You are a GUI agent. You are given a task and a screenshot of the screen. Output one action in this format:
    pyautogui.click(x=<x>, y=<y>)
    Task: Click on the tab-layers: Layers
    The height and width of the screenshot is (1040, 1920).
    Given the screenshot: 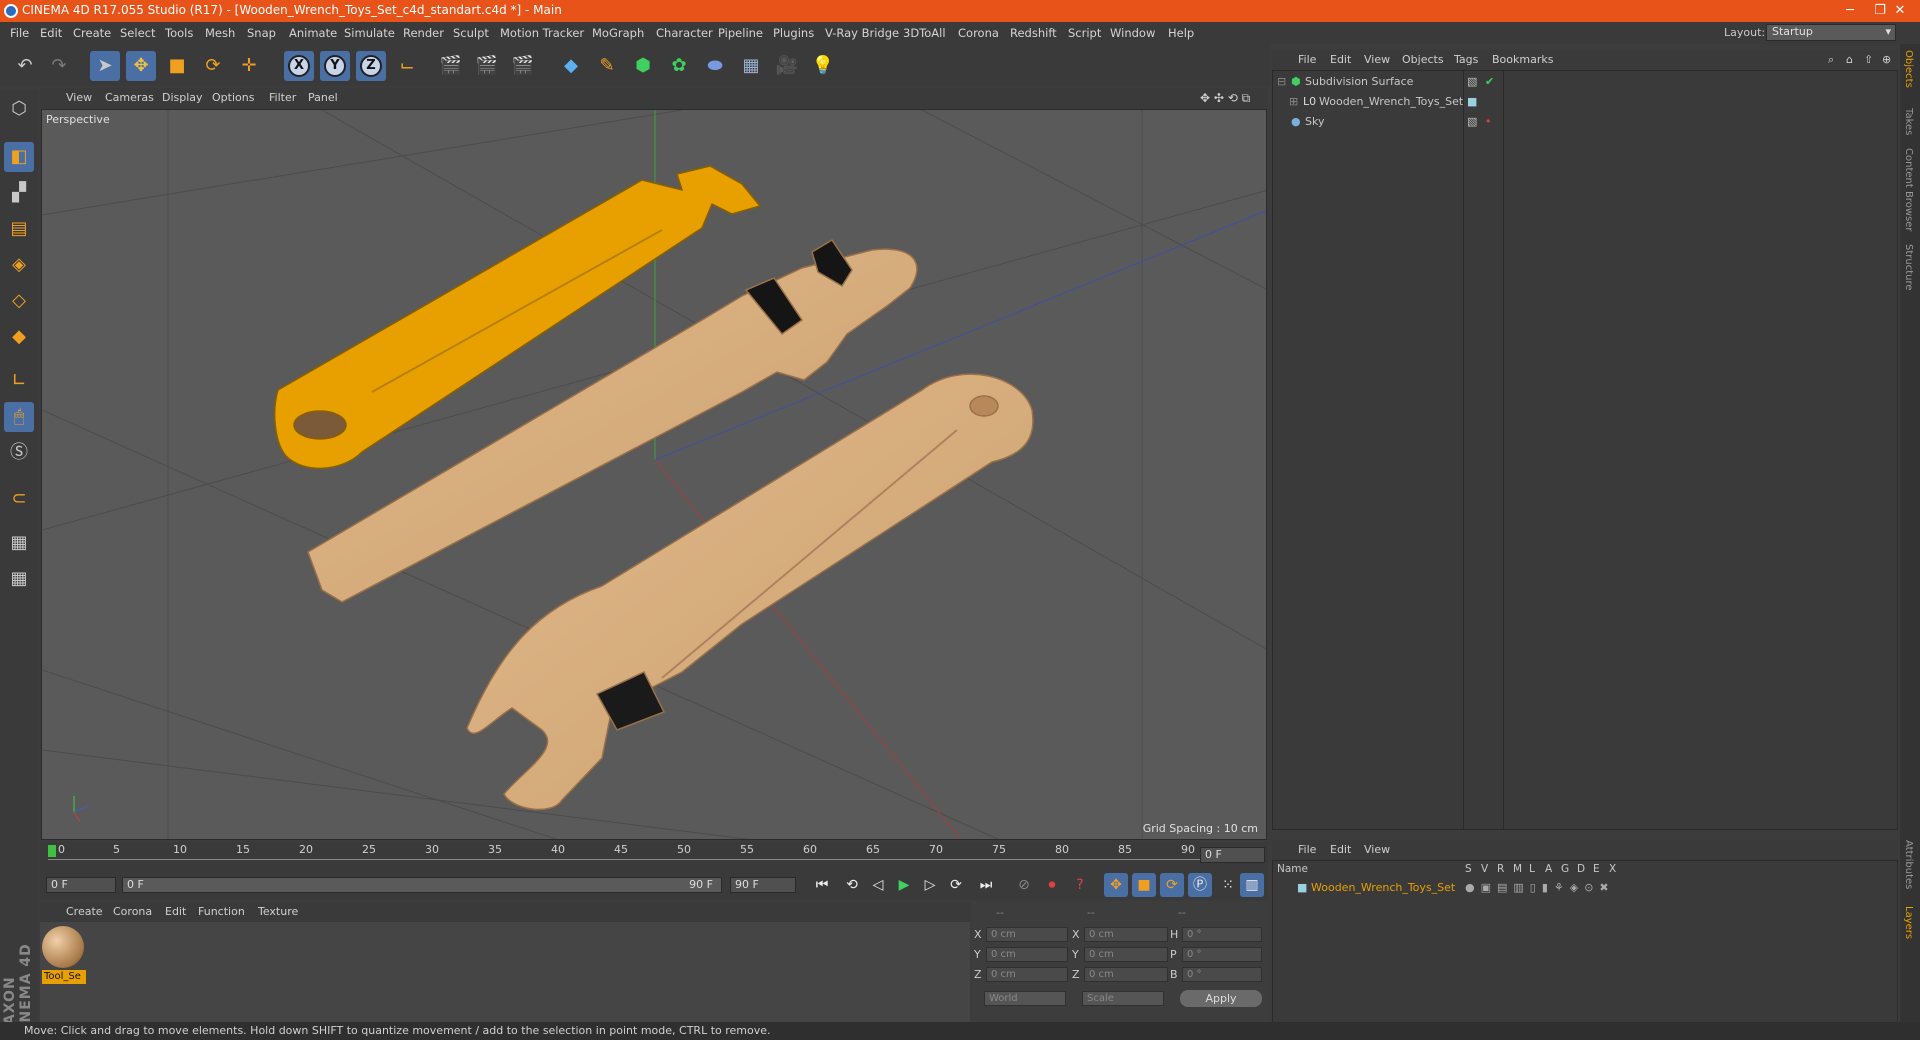 What is the action you would take?
    pyautogui.click(x=1908, y=922)
    